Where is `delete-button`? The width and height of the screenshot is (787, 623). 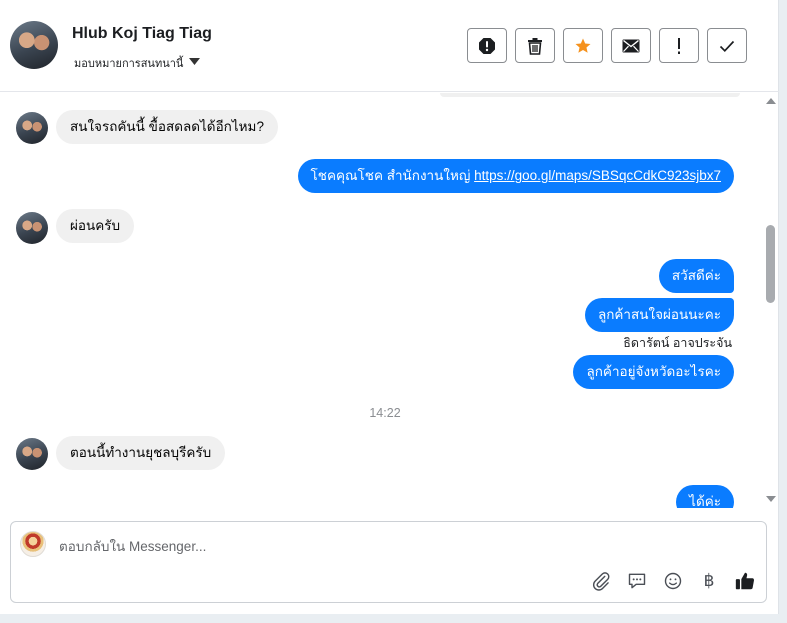
delete-button is located at coordinates (535, 45).